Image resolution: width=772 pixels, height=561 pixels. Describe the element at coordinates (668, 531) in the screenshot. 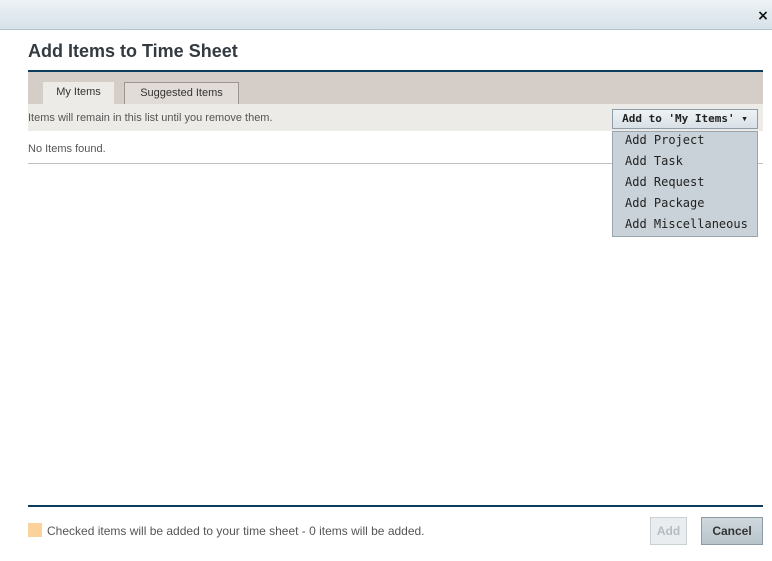

I see `add-button: Add` at that location.